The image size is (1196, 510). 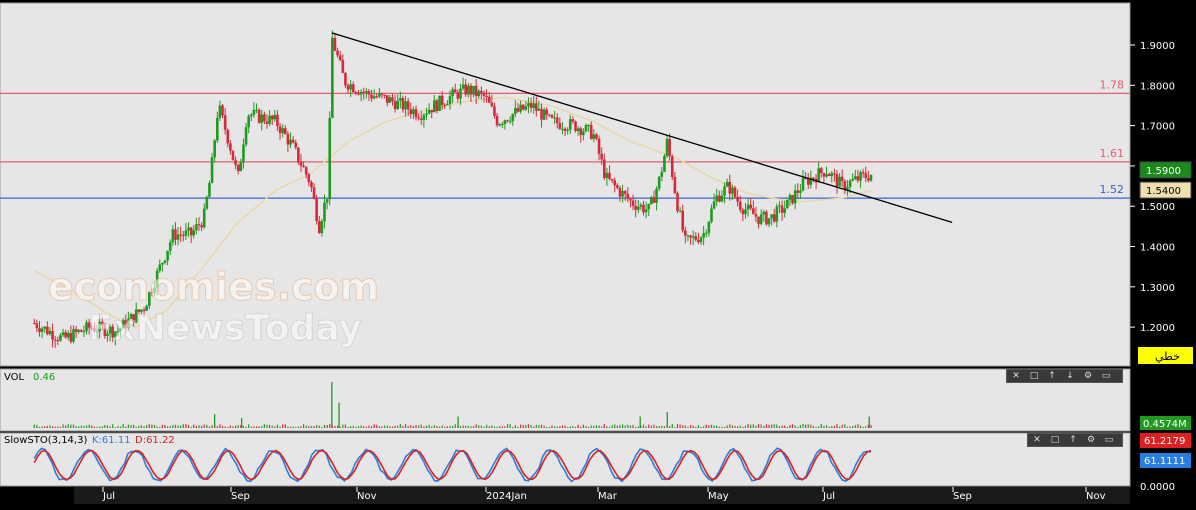 What do you see at coordinates (1112, 84) in the screenshot?
I see `level-label-0: 1.78` at bounding box center [1112, 84].